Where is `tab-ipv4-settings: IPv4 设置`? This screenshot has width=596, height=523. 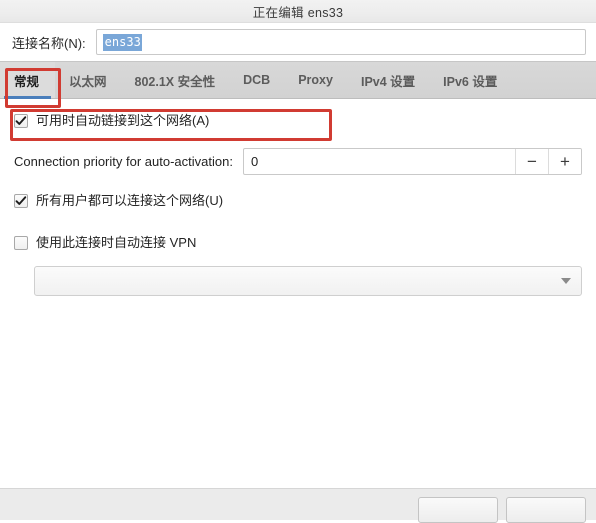 tab-ipv4-settings: IPv4 设置 is located at coordinates (388, 80).